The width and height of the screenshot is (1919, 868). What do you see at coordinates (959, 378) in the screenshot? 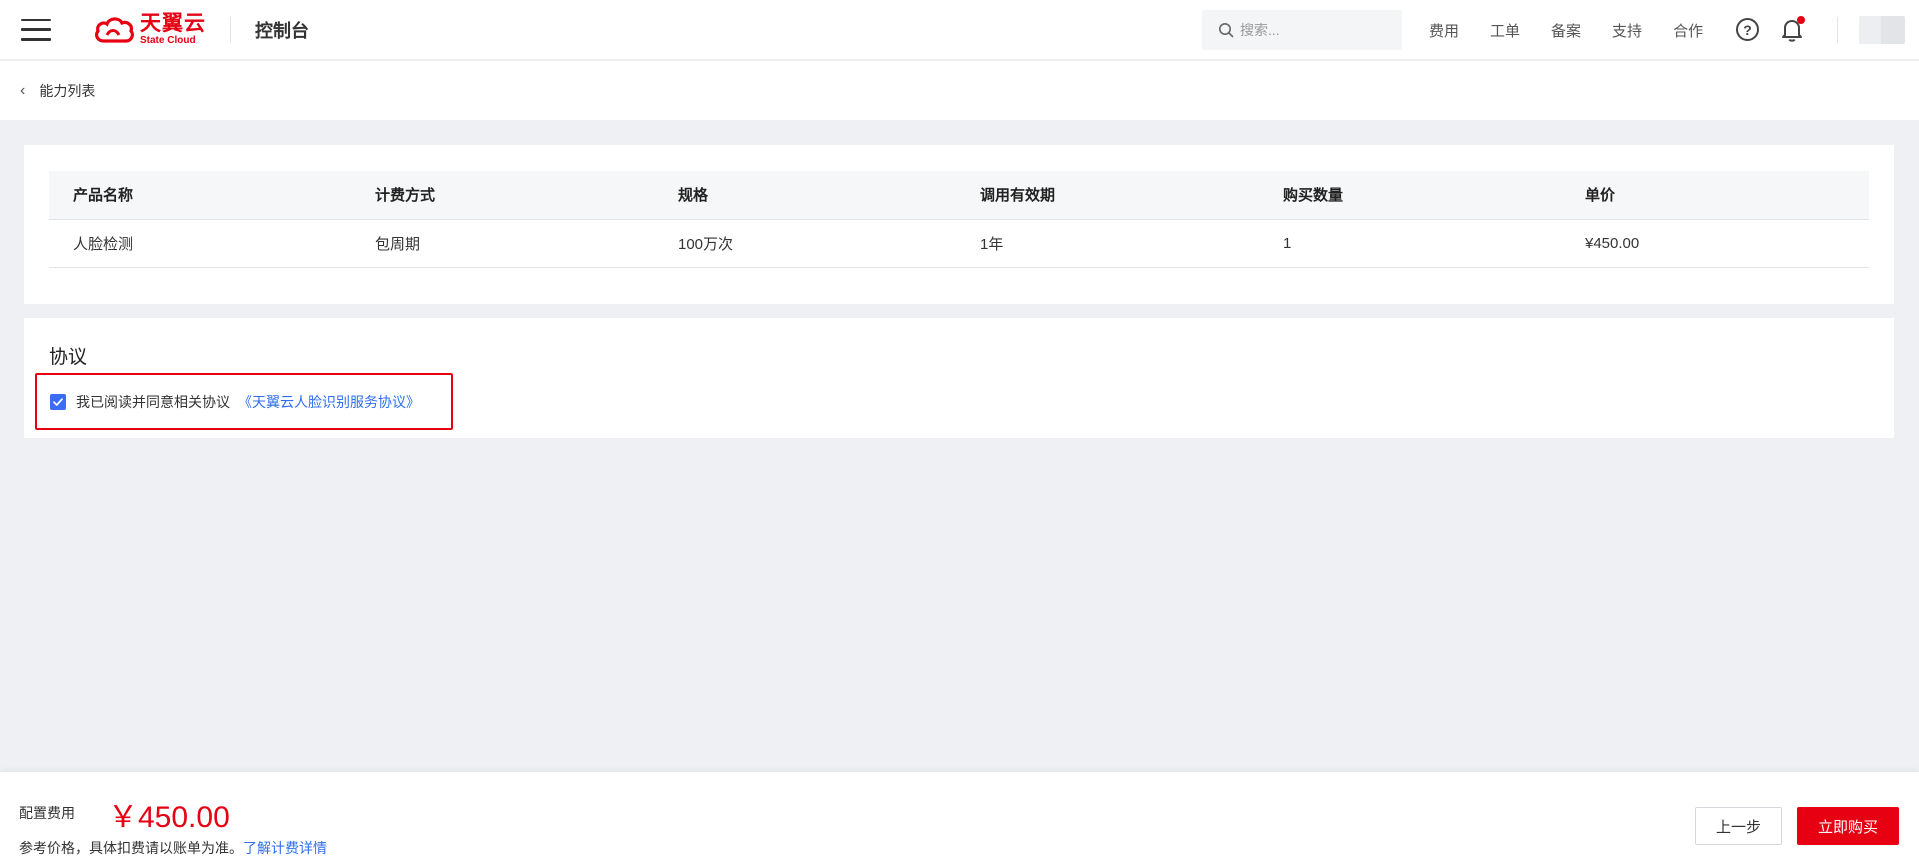
I see `agreement-card: 协议 我已阅读并同意相关协议 《天翼云人脸识别服务协议》` at bounding box center [959, 378].